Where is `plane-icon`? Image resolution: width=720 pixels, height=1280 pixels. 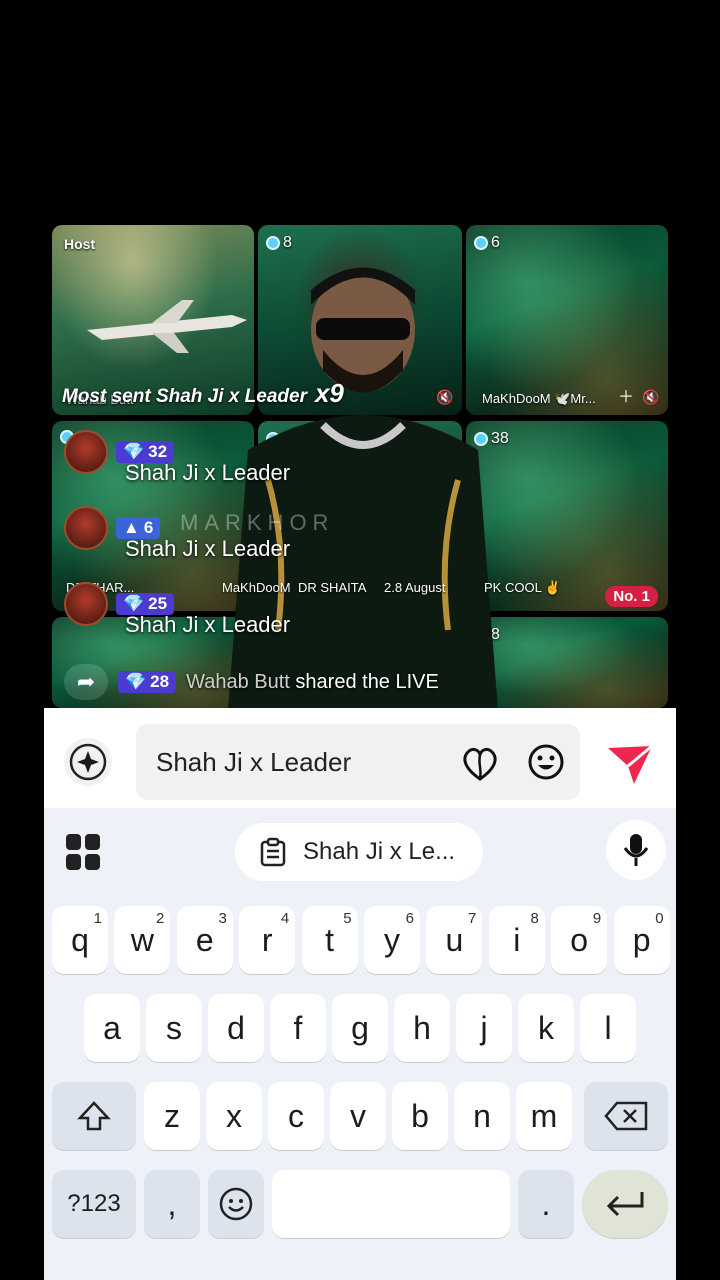
plane-icon is located at coordinates (167, 326).